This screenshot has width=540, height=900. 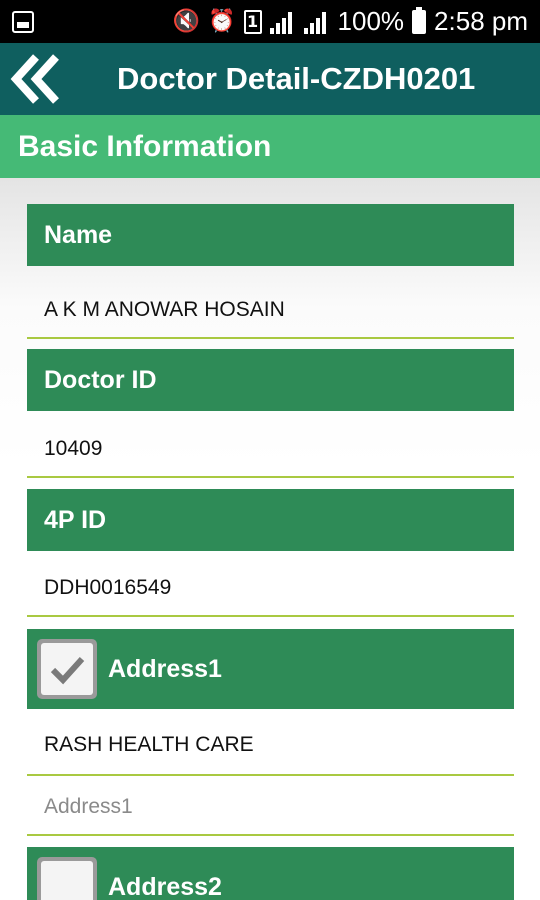 I want to click on status-icons: 🔇 ⏰ 1 100% 2:58 pm, so click(x=350, y=21).